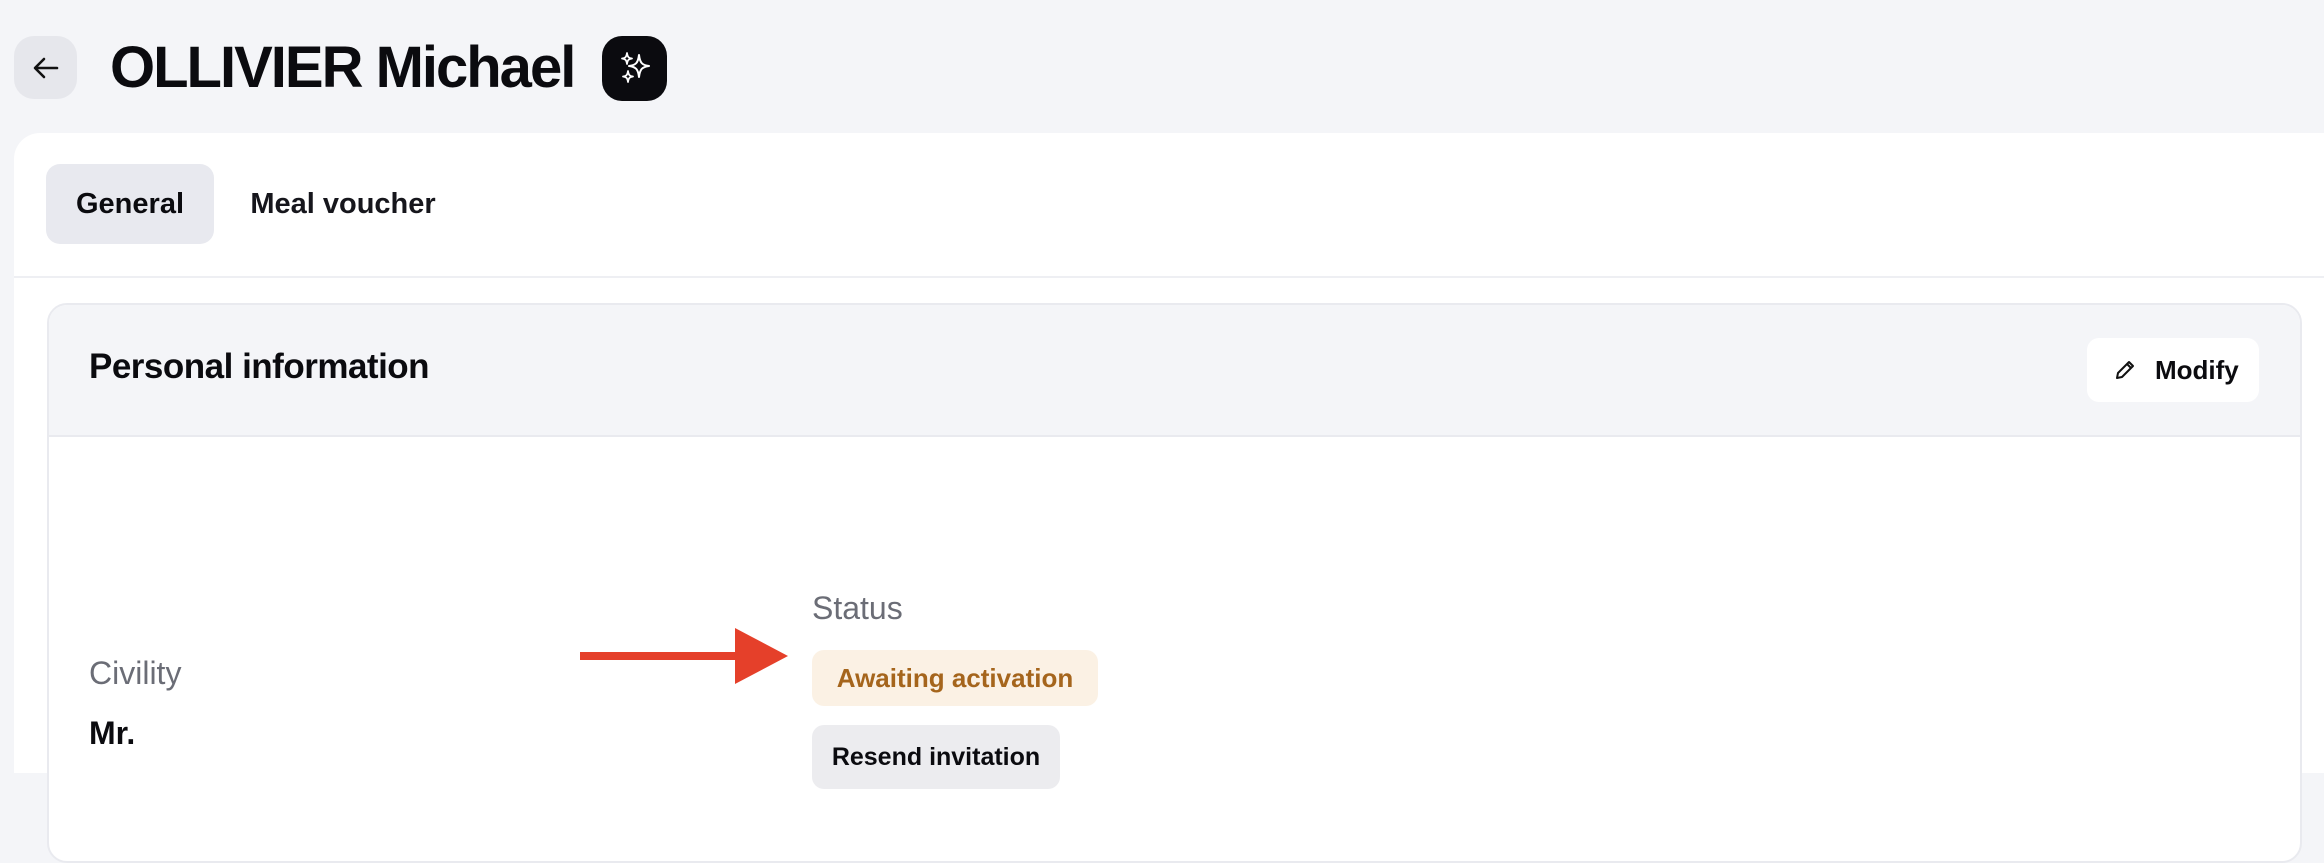  I want to click on modify-button: Modify, so click(2173, 370).